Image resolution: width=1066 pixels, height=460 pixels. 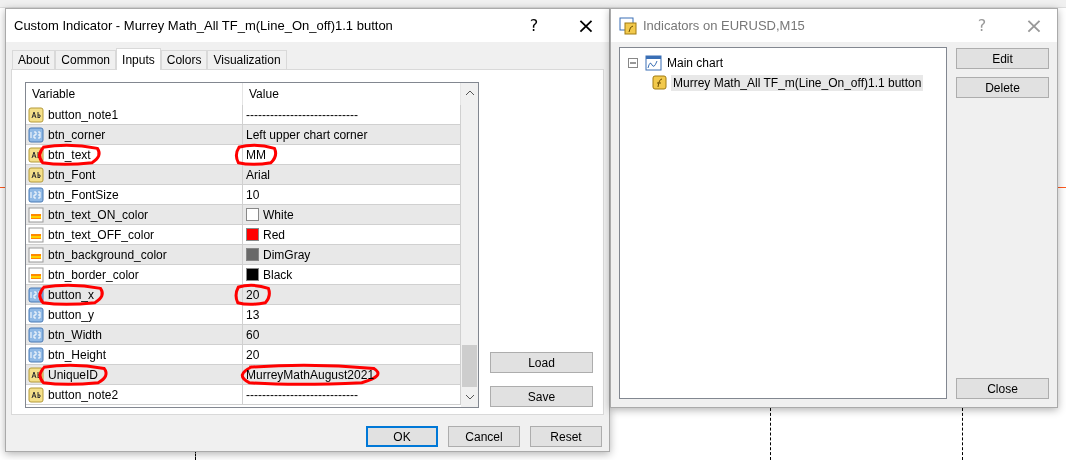 What do you see at coordinates (243, 275) in the screenshot?
I see `table-row: btn_border_color Black` at bounding box center [243, 275].